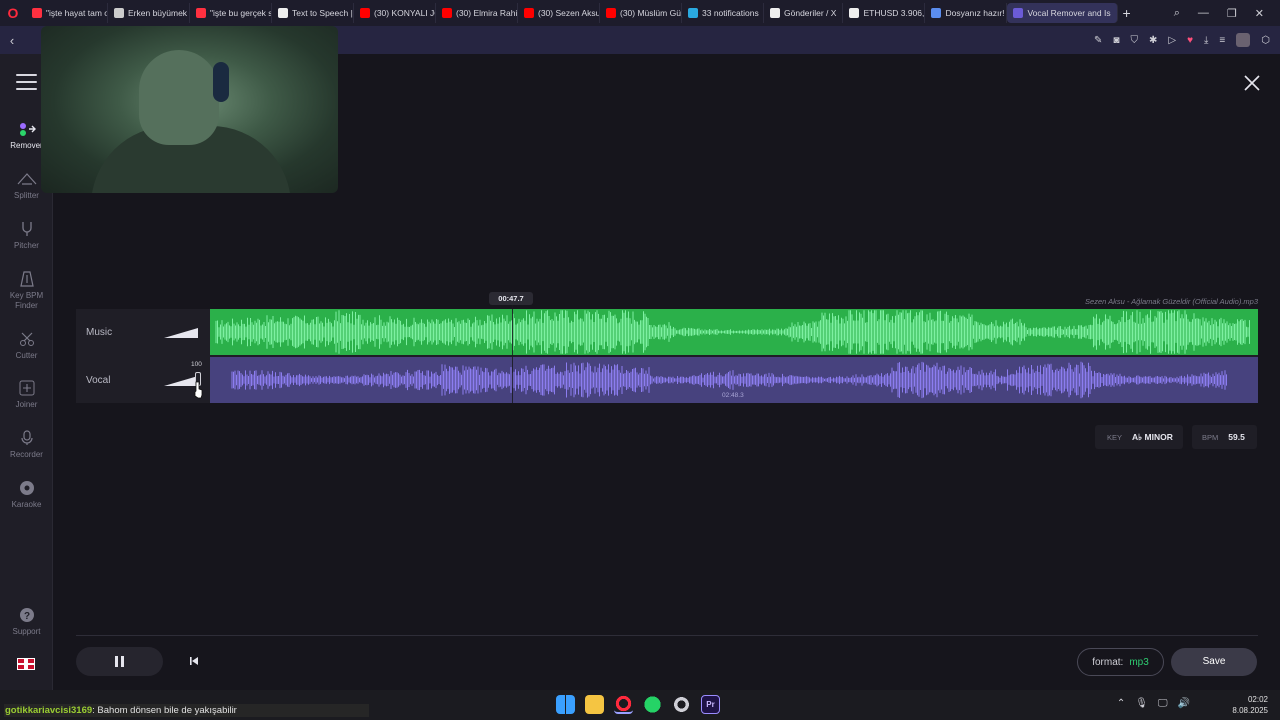 Image resolution: width=1280 pixels, height=720 pixels. Describe the element at coordinates (26, 404) in the screenshot. I see `sidebar-item-label: Joiner` at that location.